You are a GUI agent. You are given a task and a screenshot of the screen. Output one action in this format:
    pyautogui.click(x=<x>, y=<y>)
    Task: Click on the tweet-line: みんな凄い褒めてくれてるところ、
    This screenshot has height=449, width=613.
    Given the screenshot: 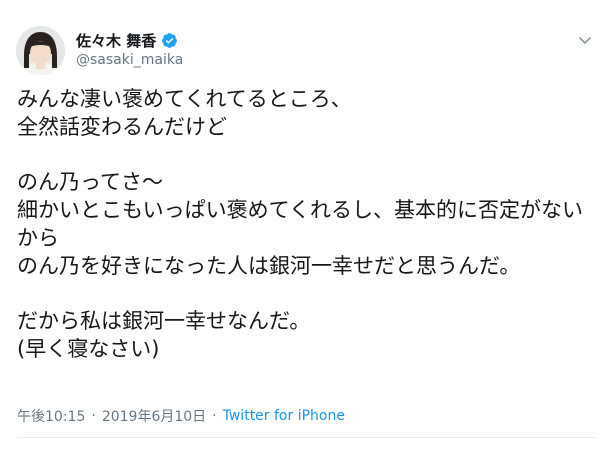 What is the action you would take?
    pyautogui.click(x=184, y=99)
    